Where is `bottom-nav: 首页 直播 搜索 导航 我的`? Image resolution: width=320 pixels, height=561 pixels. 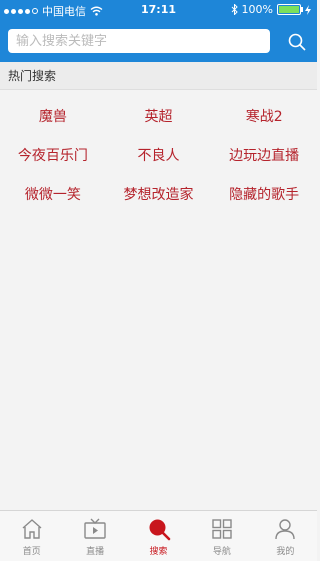 bottom-nav: 首页 直播 搜索 导航 我的 is located at coordinates (158, 535).